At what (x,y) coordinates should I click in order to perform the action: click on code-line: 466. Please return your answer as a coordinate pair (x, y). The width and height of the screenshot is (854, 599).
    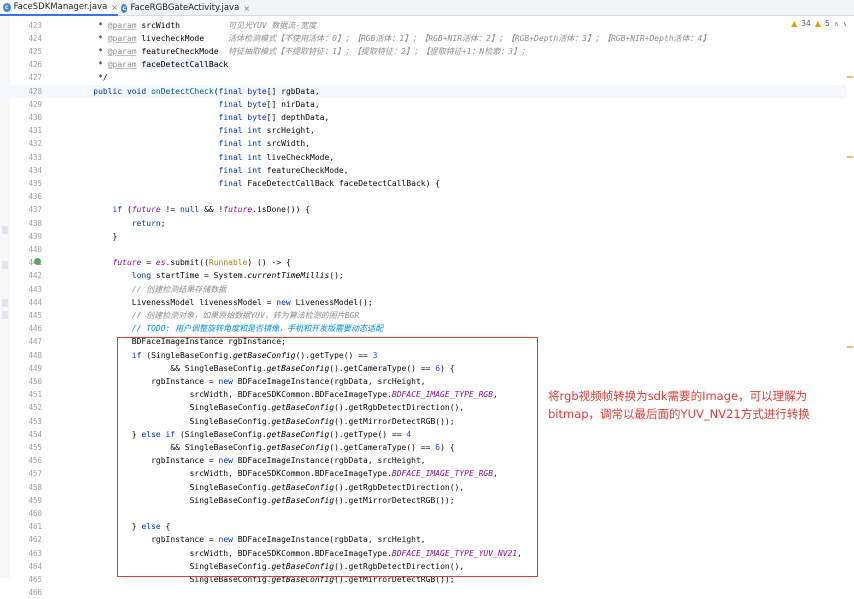
    Looking at the image, I should click on (427, 592).